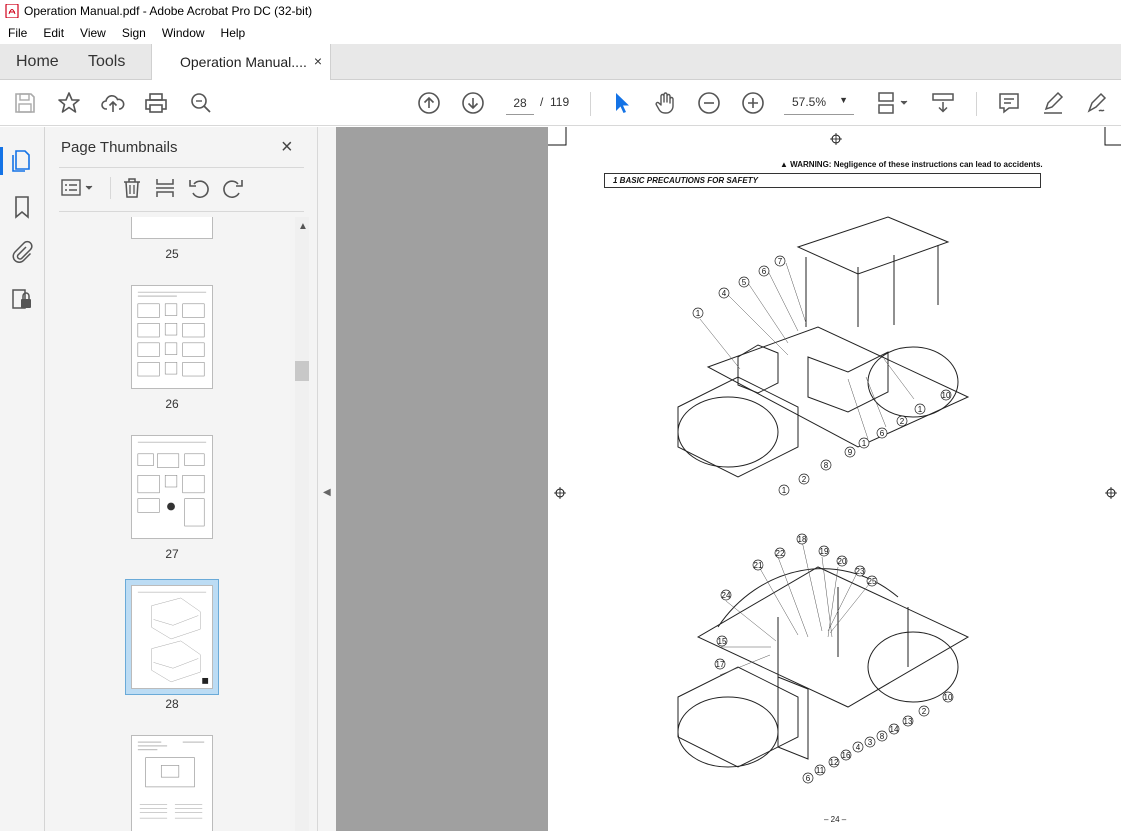 This screenshot has height=831, width=1121. Describe the element at coordinates (165, 188) in the screenshot. I see `extract-pages-icon` at that location.